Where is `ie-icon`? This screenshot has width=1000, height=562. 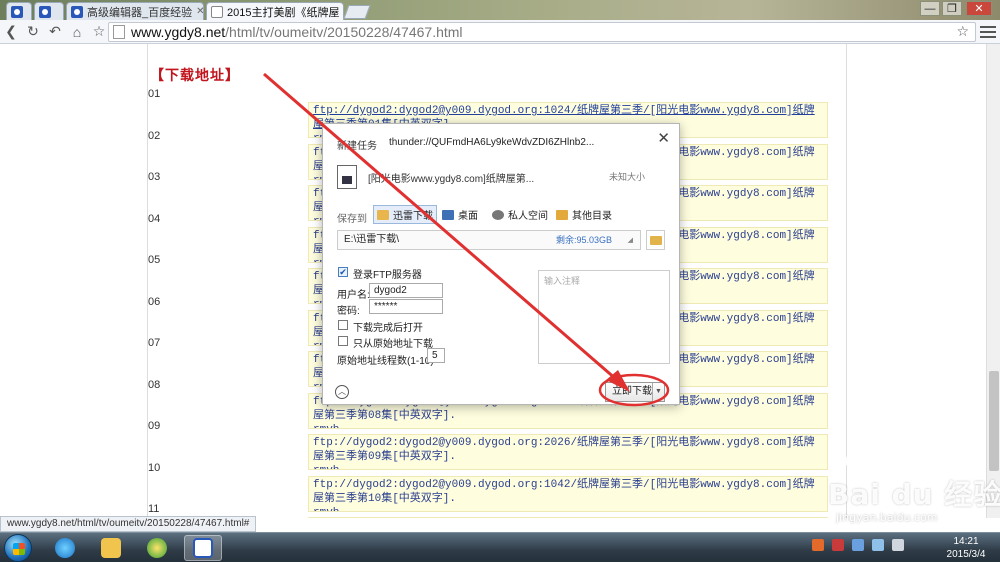 ie-icon is located at coordinates (65, 548).